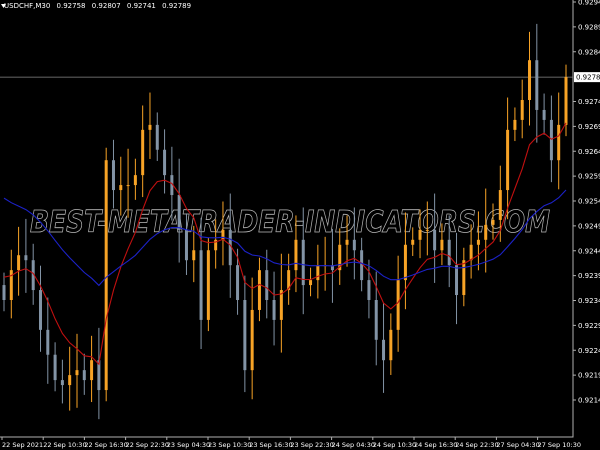  What do you see at coordinates (290, 222) in the screenshot?
I see `watermark: BEST-METATRADER-INDICATORS.COM` at bounding box center [290, 222].